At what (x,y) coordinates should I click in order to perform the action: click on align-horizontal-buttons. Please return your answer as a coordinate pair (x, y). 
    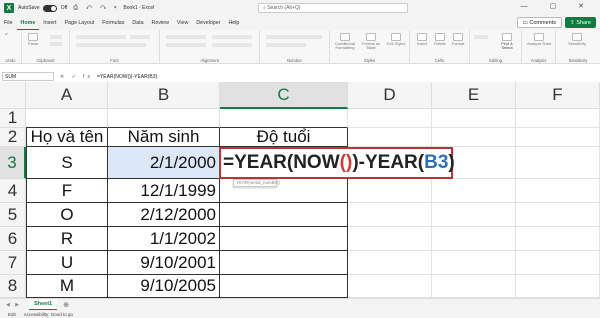
    Looking at the image, I should click on (186, 45).